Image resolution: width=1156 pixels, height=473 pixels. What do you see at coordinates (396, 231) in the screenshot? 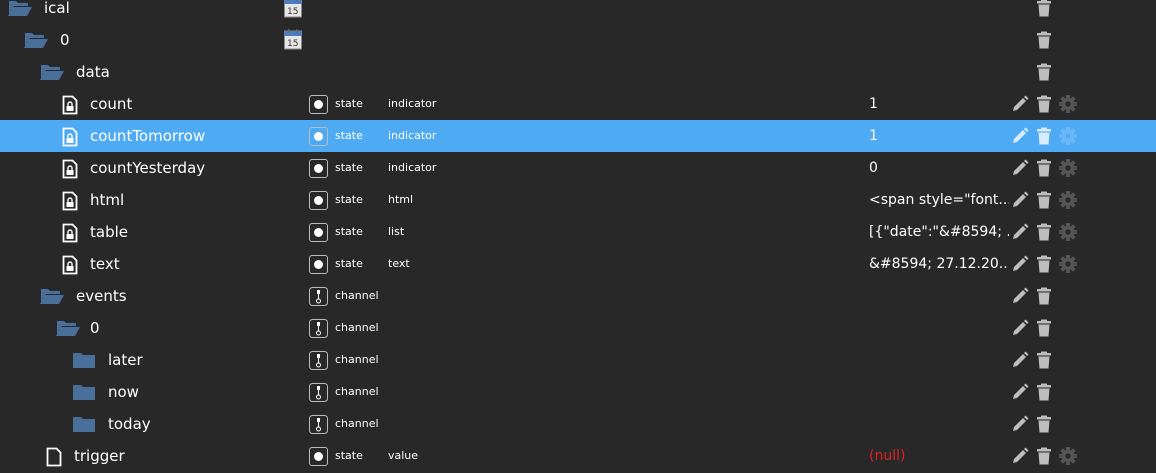
I see `row-role: list` at bounding box center [396, 231].